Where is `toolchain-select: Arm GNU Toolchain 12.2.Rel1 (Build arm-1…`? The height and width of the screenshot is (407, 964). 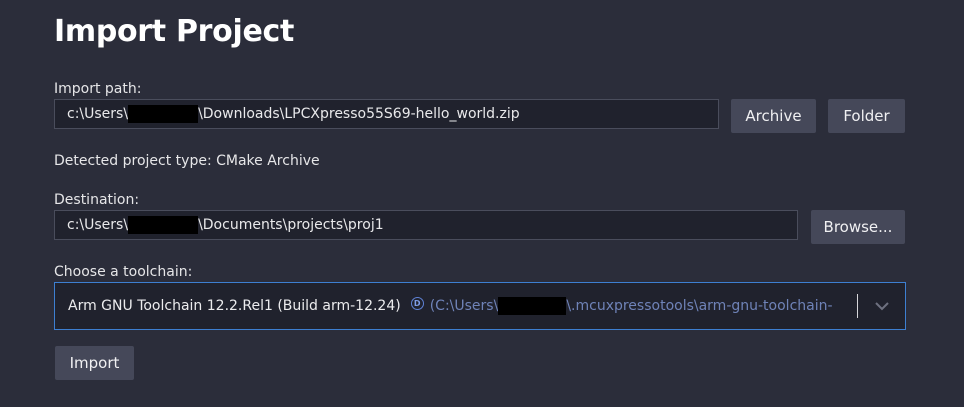 toolchain-select: Arm GNU Toolchain 12.2.Rel1 (Build arm-1… is located at coordinates (480, 306).